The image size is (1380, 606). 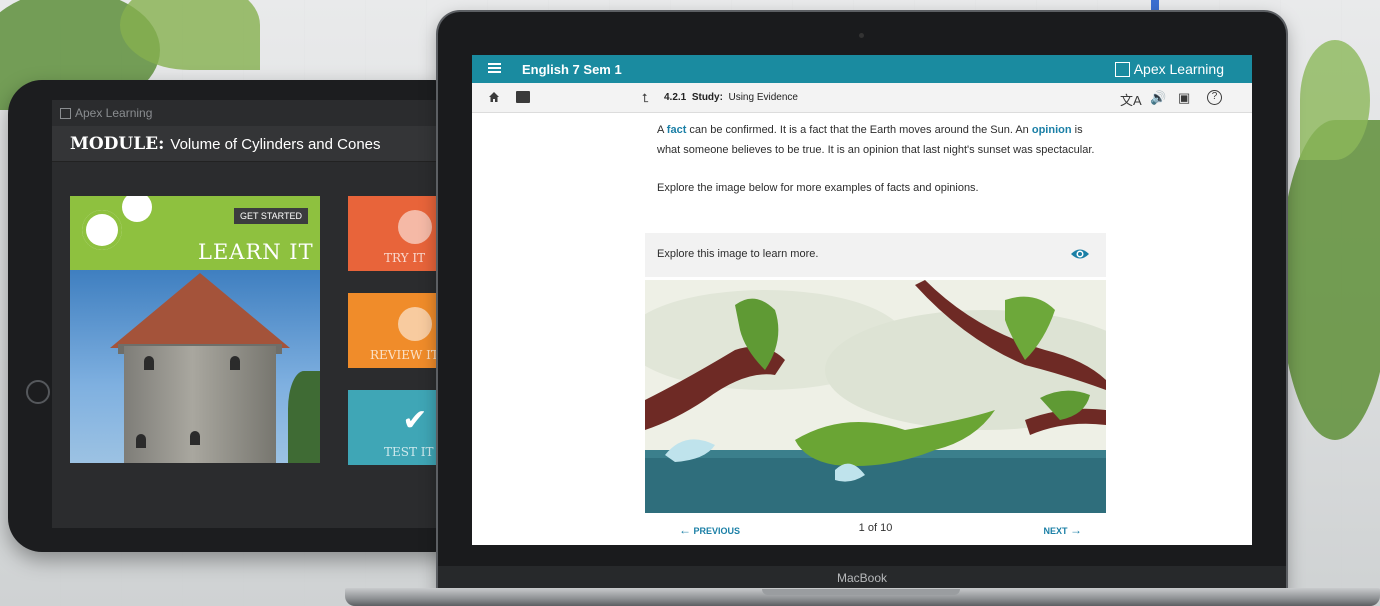 What do you see at coordinates (38, 392) in the screenshot?
I see `tablet-home-button` at bounding box center [38, 392].